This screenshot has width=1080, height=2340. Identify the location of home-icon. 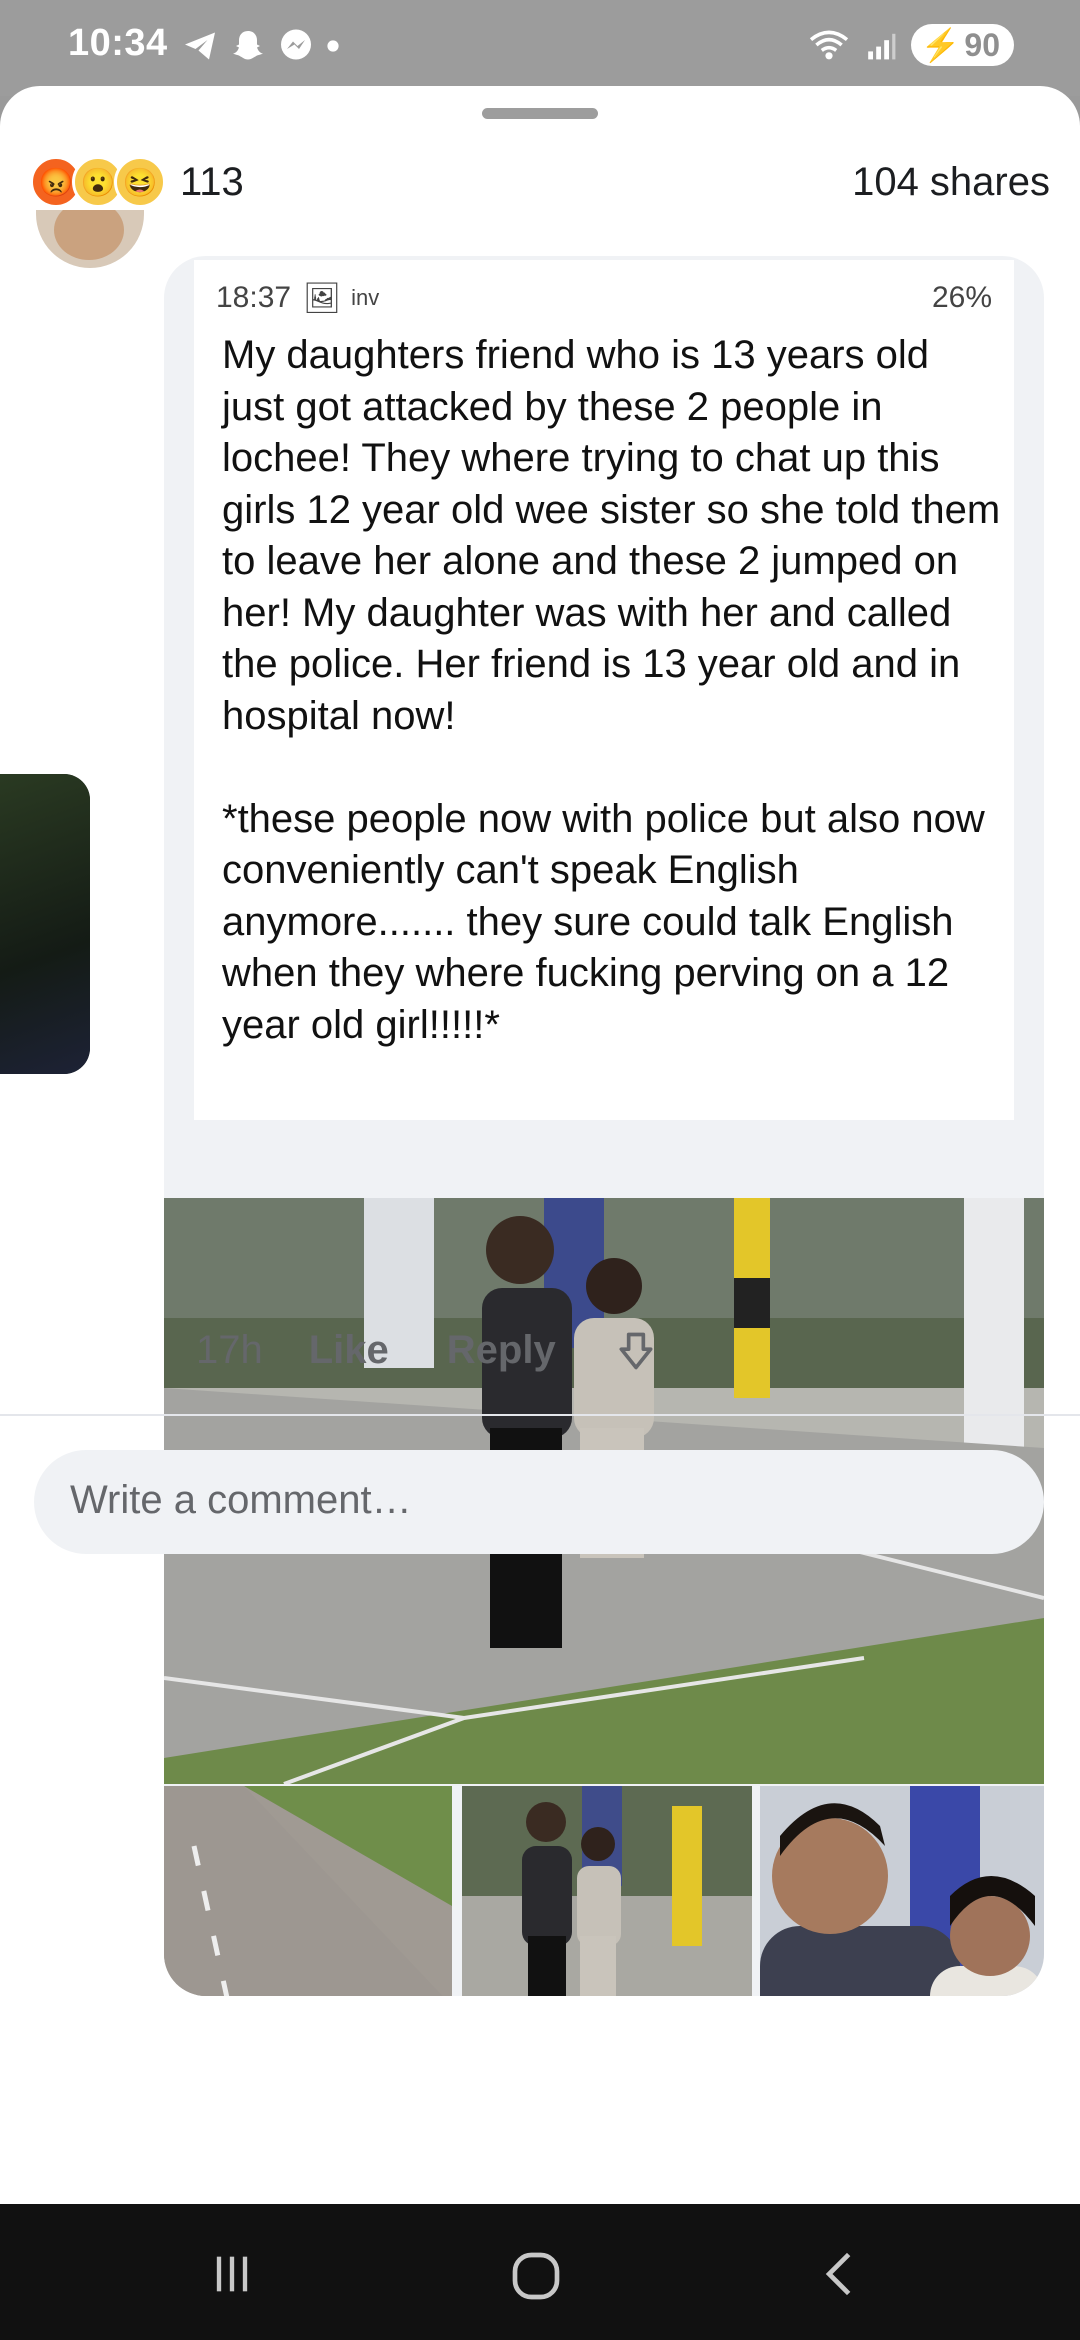
(536, 2276).